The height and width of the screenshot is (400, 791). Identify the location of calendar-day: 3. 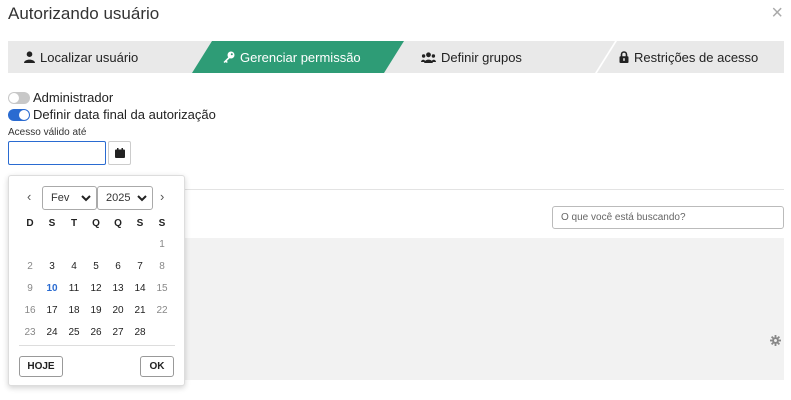
(52, 266).